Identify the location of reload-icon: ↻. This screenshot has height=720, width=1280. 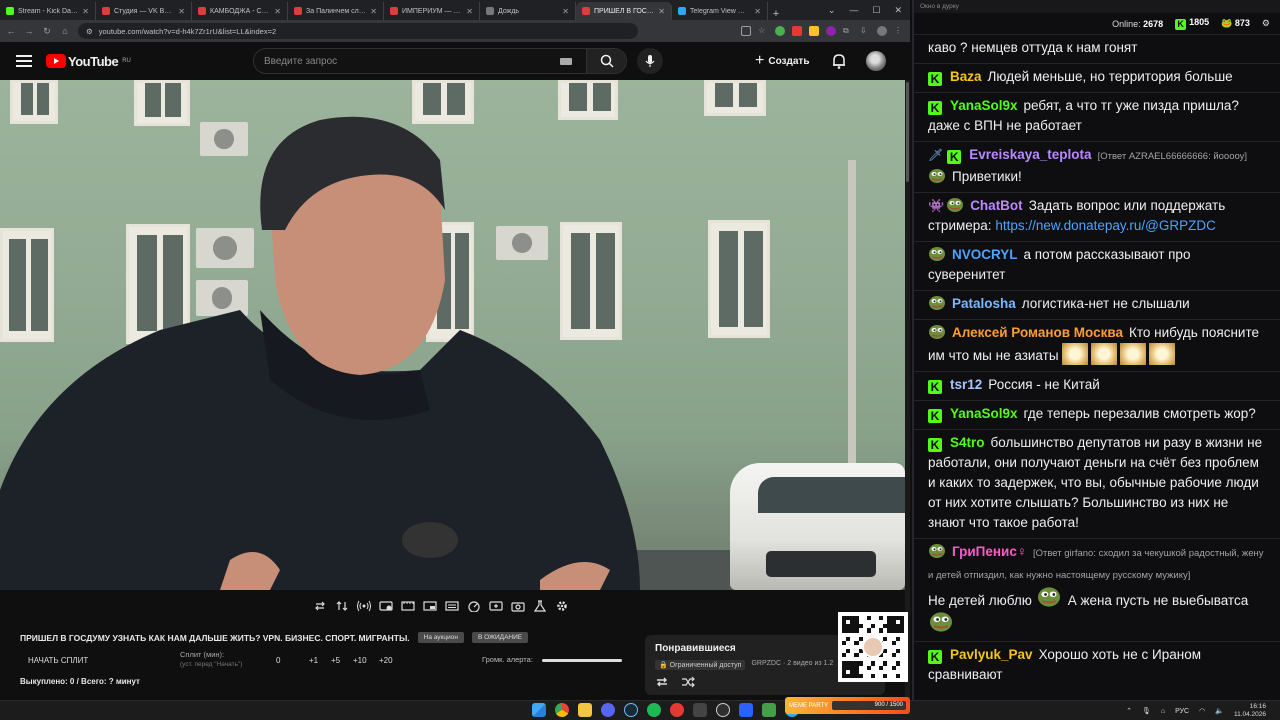
(47, 31).